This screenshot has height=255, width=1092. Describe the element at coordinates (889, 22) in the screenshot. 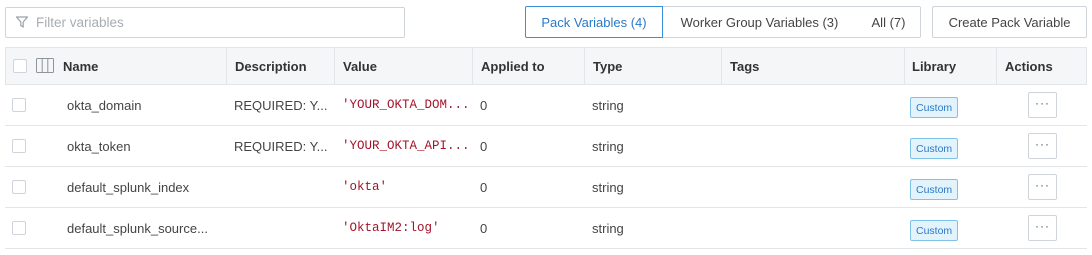

I see `tab-all: All (7)` at that location.